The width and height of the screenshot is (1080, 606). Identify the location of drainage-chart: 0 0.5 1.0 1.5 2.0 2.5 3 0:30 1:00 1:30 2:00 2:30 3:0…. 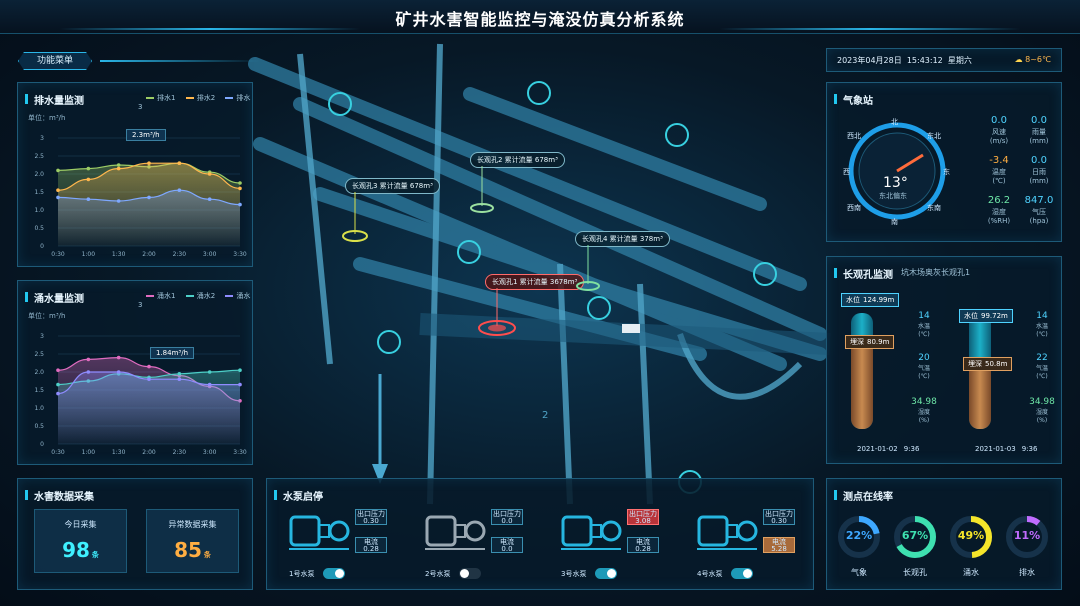
(136, 175).